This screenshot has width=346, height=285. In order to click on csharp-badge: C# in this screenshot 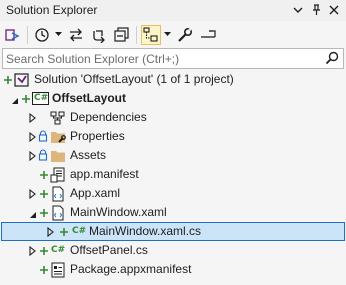, I will do `click(41, 98)`.